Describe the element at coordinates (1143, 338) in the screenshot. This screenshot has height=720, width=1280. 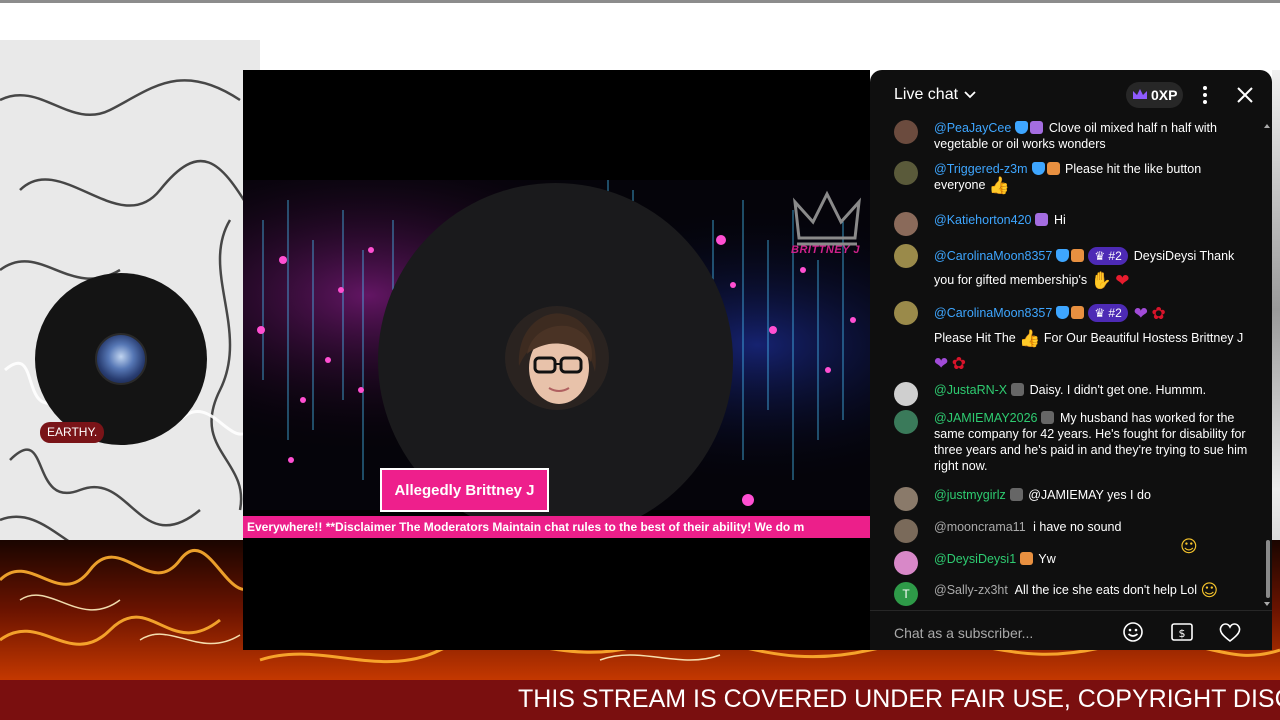
I see `message-text-cont: For Our Beautiful Hostess Brittney J` at that location.